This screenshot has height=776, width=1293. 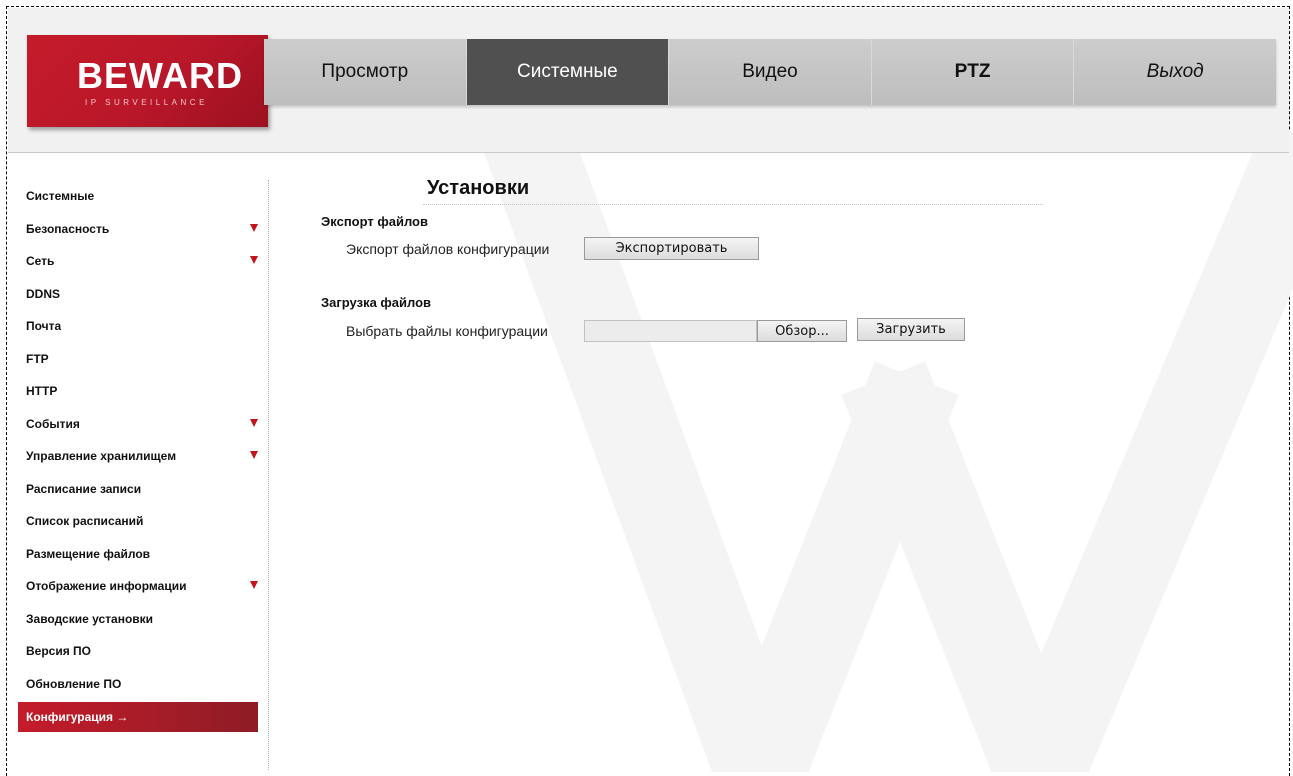 What do you see at coordinates (138, 651) in the screenshot?
I see `sidebar-item-firmware-version: Версия ПО` at bounding box center [138, 651].